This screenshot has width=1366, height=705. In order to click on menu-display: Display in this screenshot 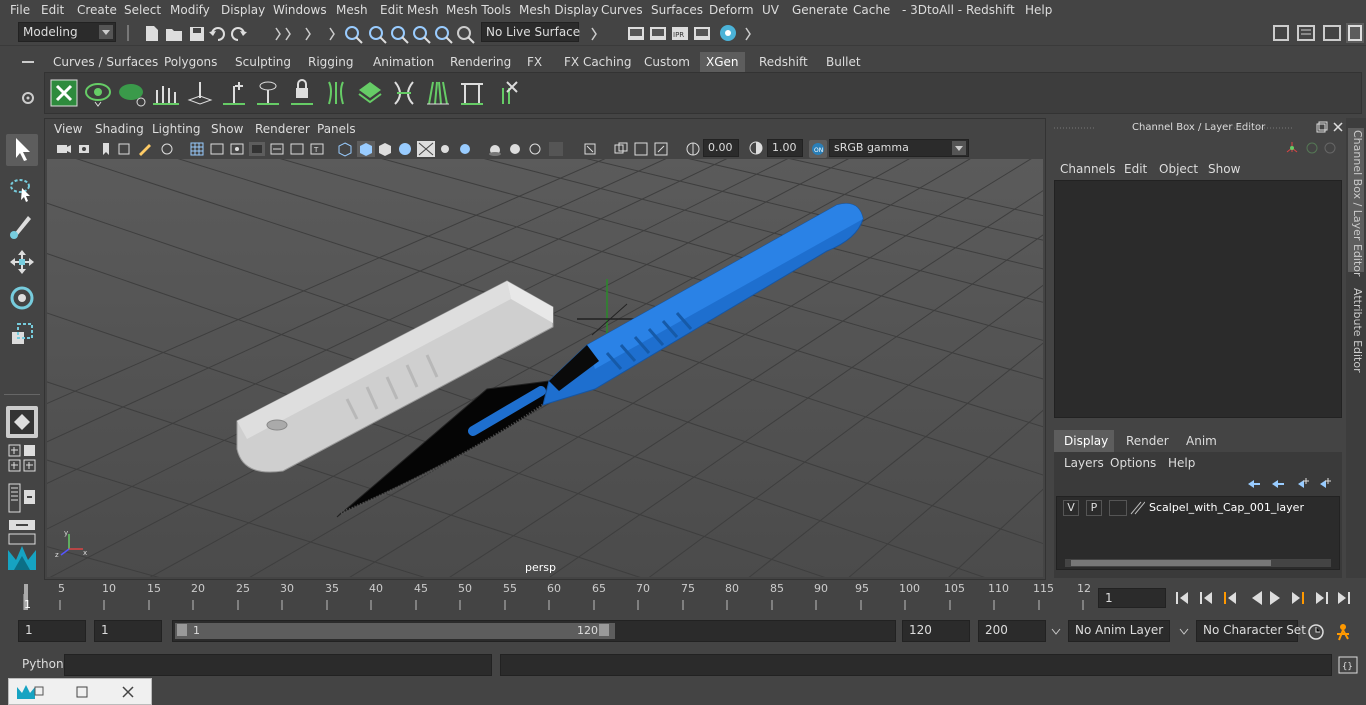, I will do `click(243, 10)`.